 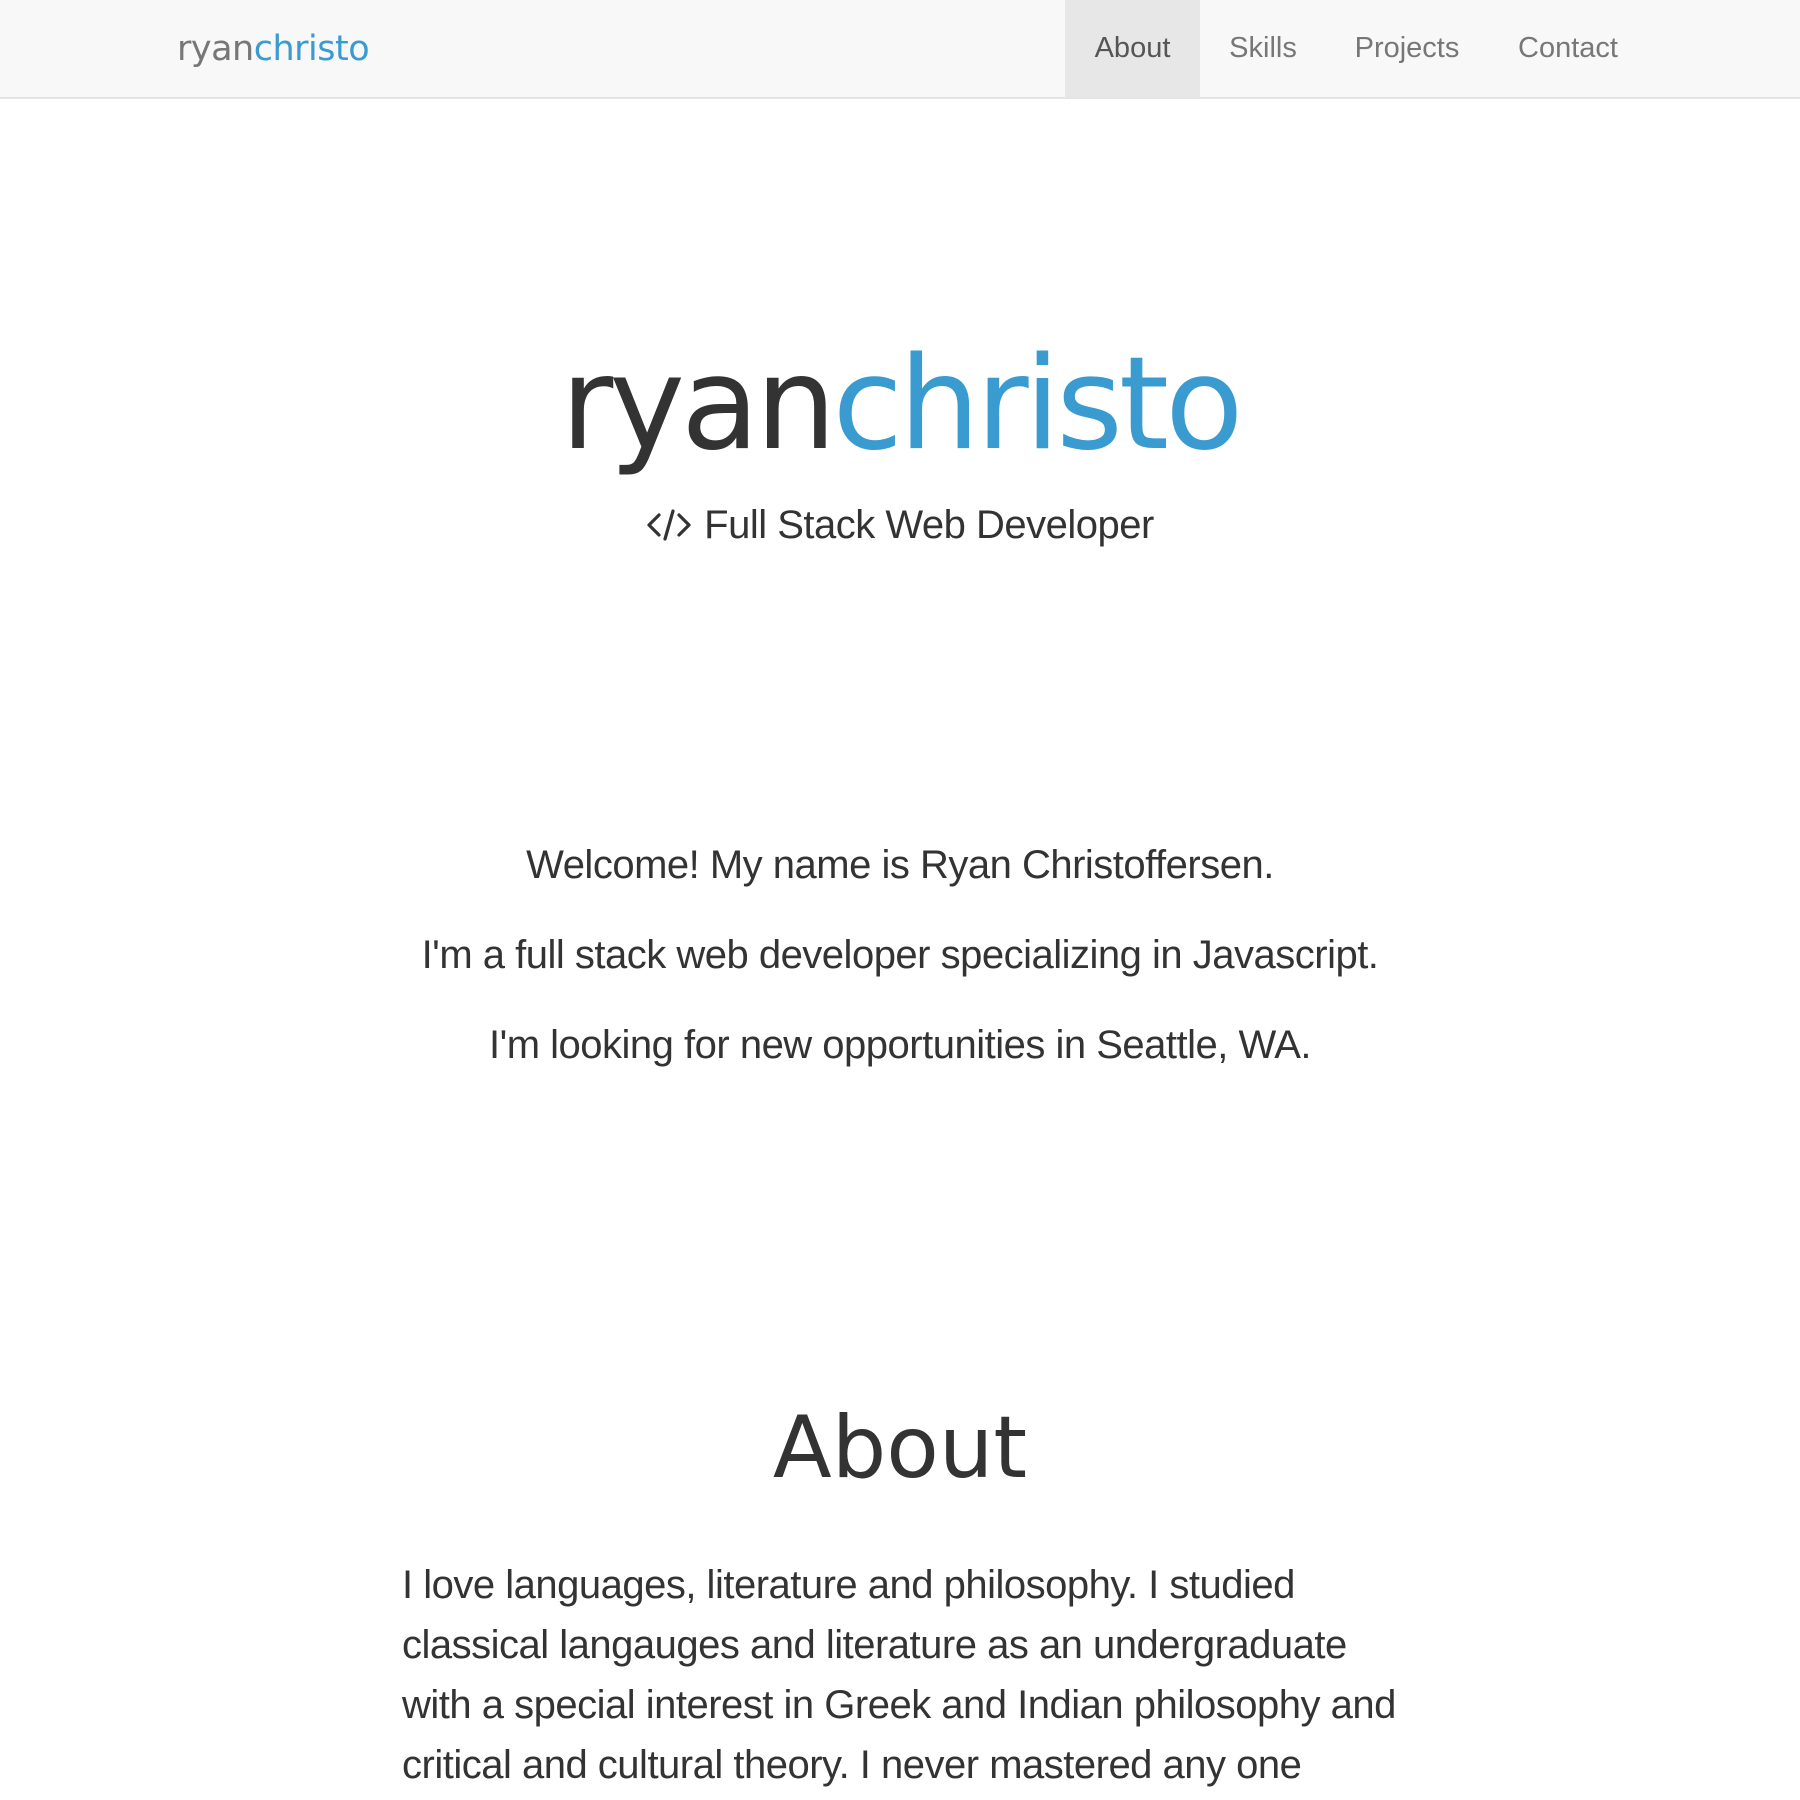 I want to click on hero-title-first: ryan, so click(x=698, y=404).